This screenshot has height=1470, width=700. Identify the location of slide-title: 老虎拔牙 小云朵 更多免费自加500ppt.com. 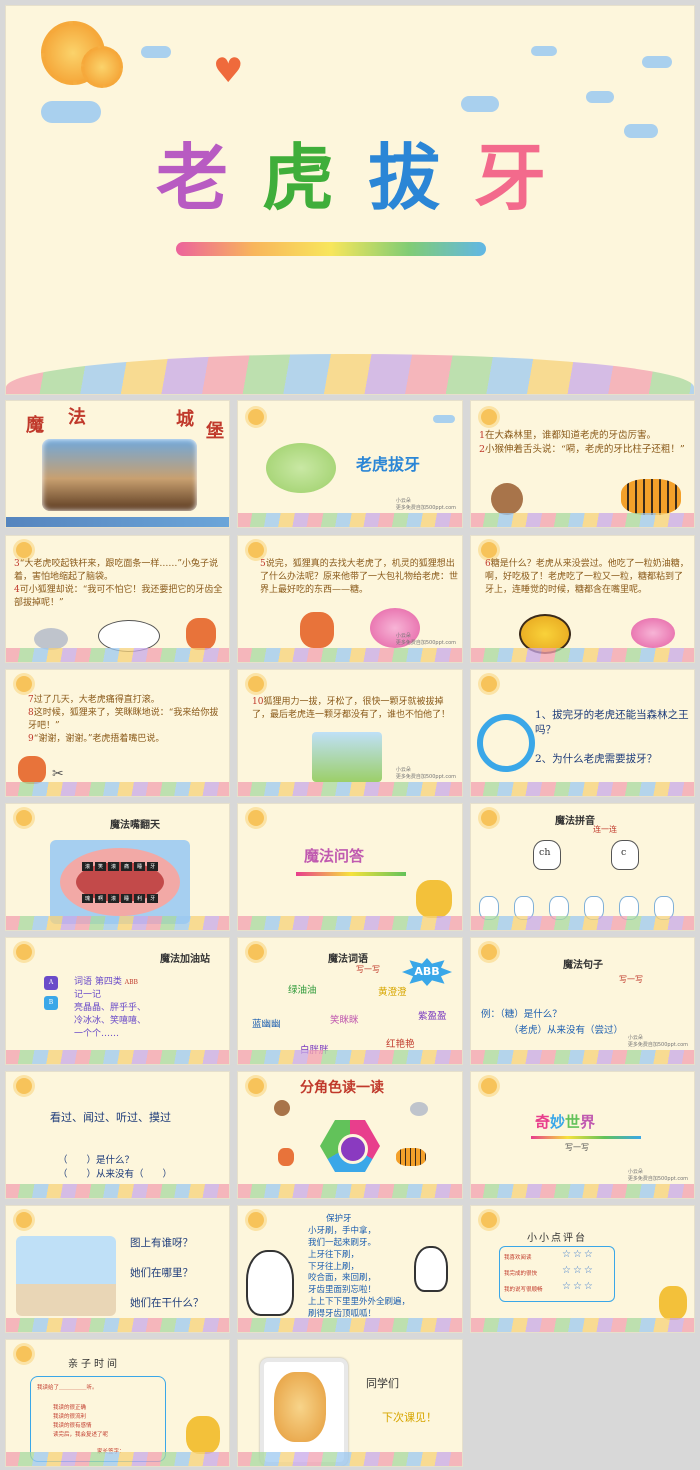
(350, 464).